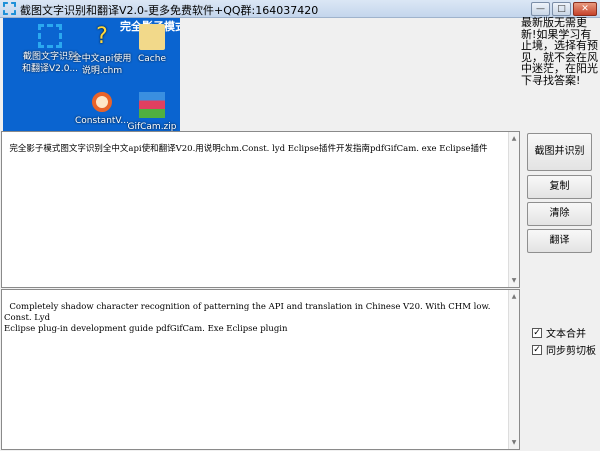  Describe the element at coordinates (9, 8) in the screenshot. I see `app-icon` at that location.